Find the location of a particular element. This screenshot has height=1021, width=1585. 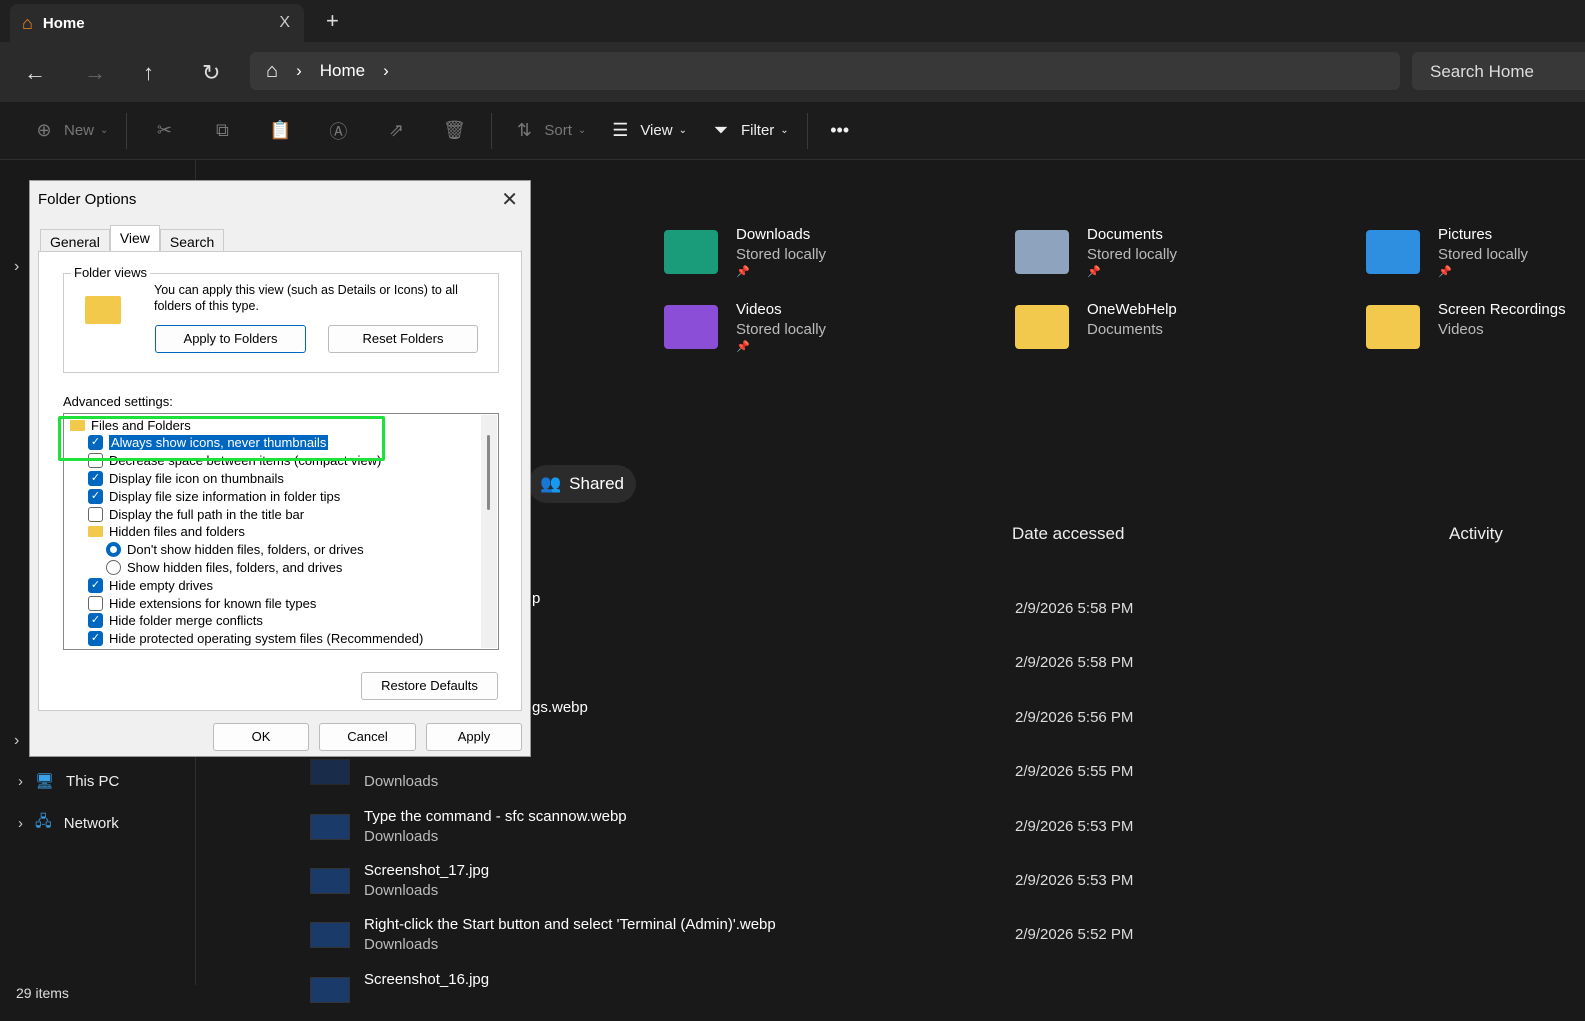

file-name: gs.webp is located at coordinates (560, 707).